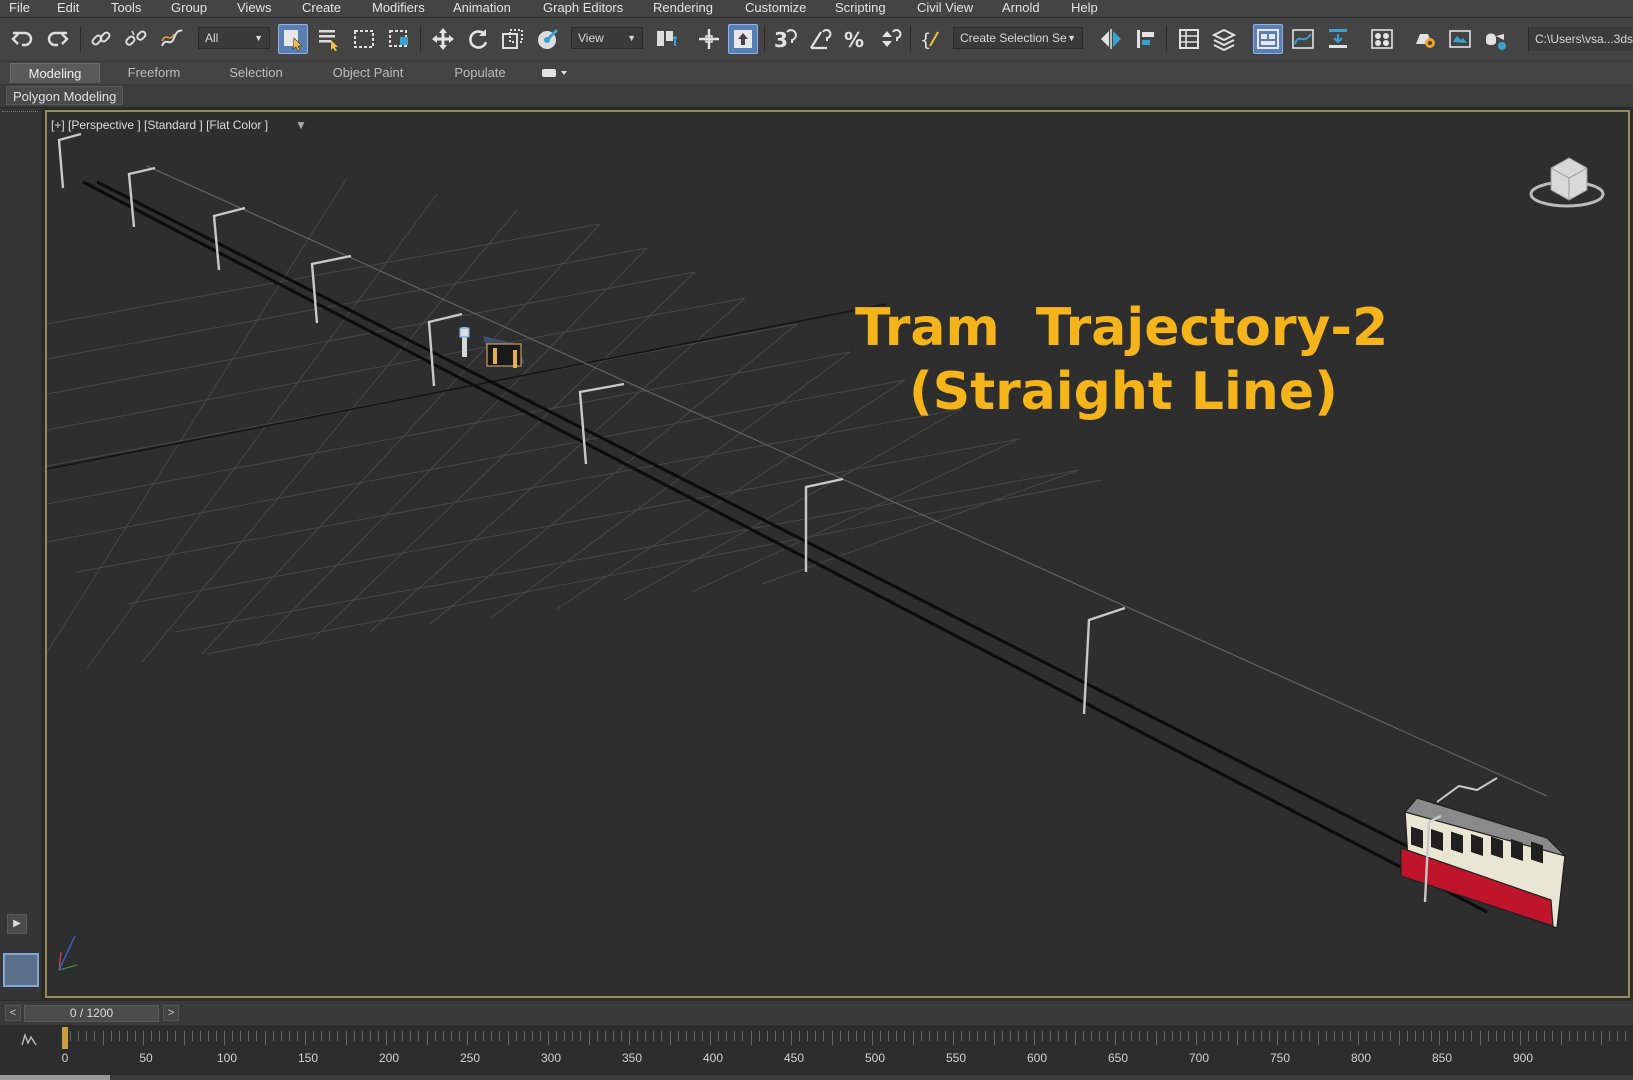  What do you see at coordinates (1338, 39) in the screenshot?
I see `schematic-view-icon` at bounding box center [1338, 39].